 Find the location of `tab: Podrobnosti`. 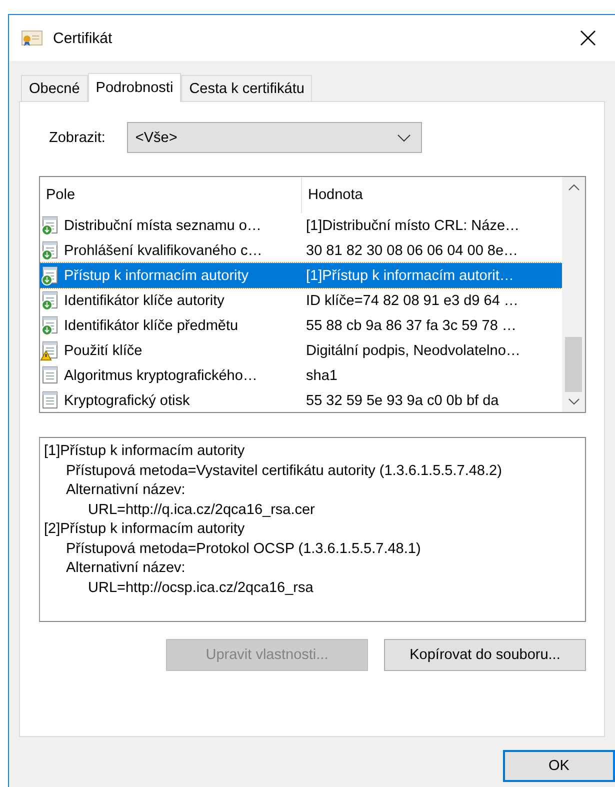

tab: Podrobnosti is located at coordinates (135, 87).